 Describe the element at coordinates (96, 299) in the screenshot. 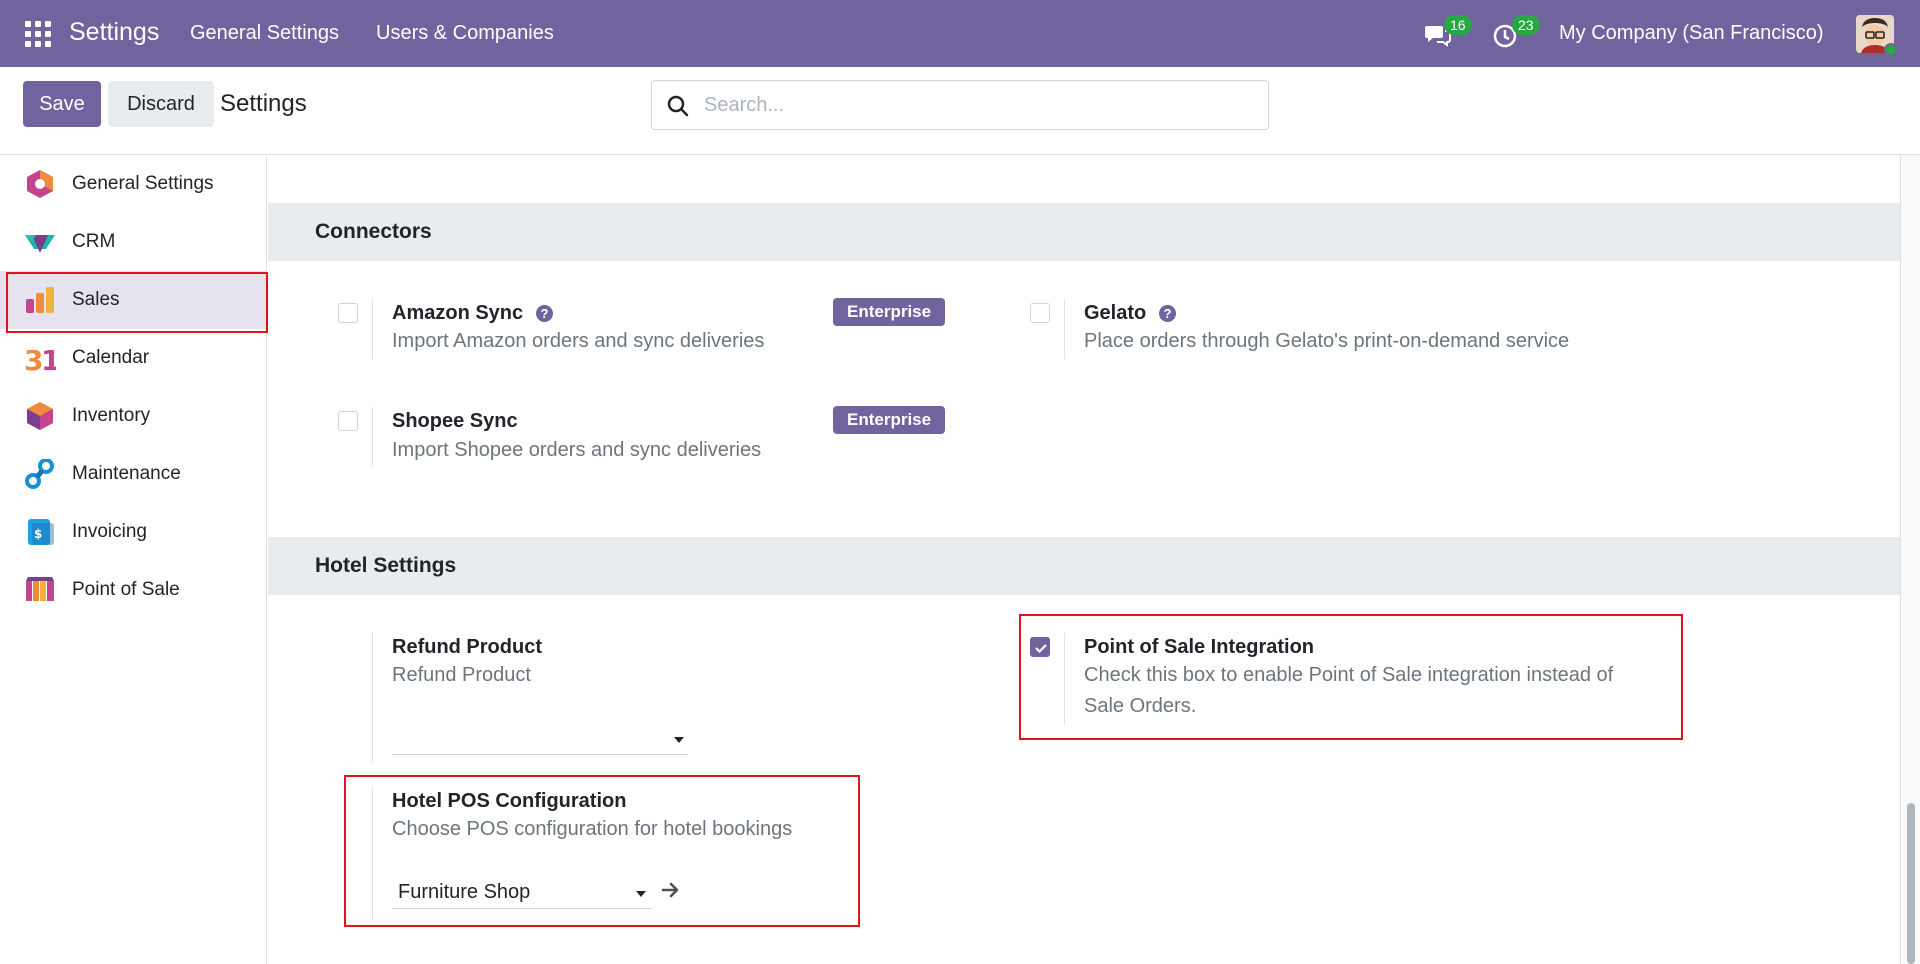

I see `sidebar-item-label: Sales` at that location.